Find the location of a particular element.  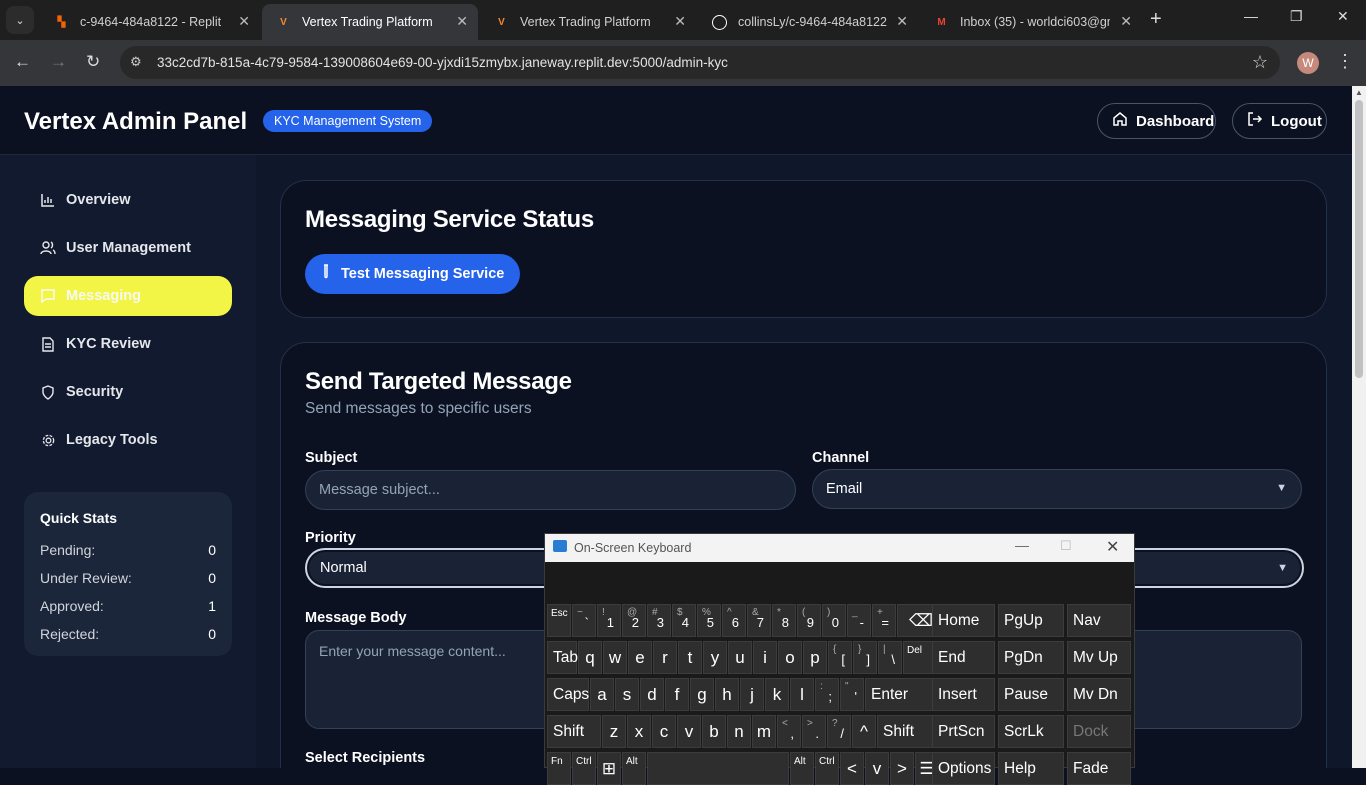

restore-icon: ❐ is located at coordinates (1296, 16).